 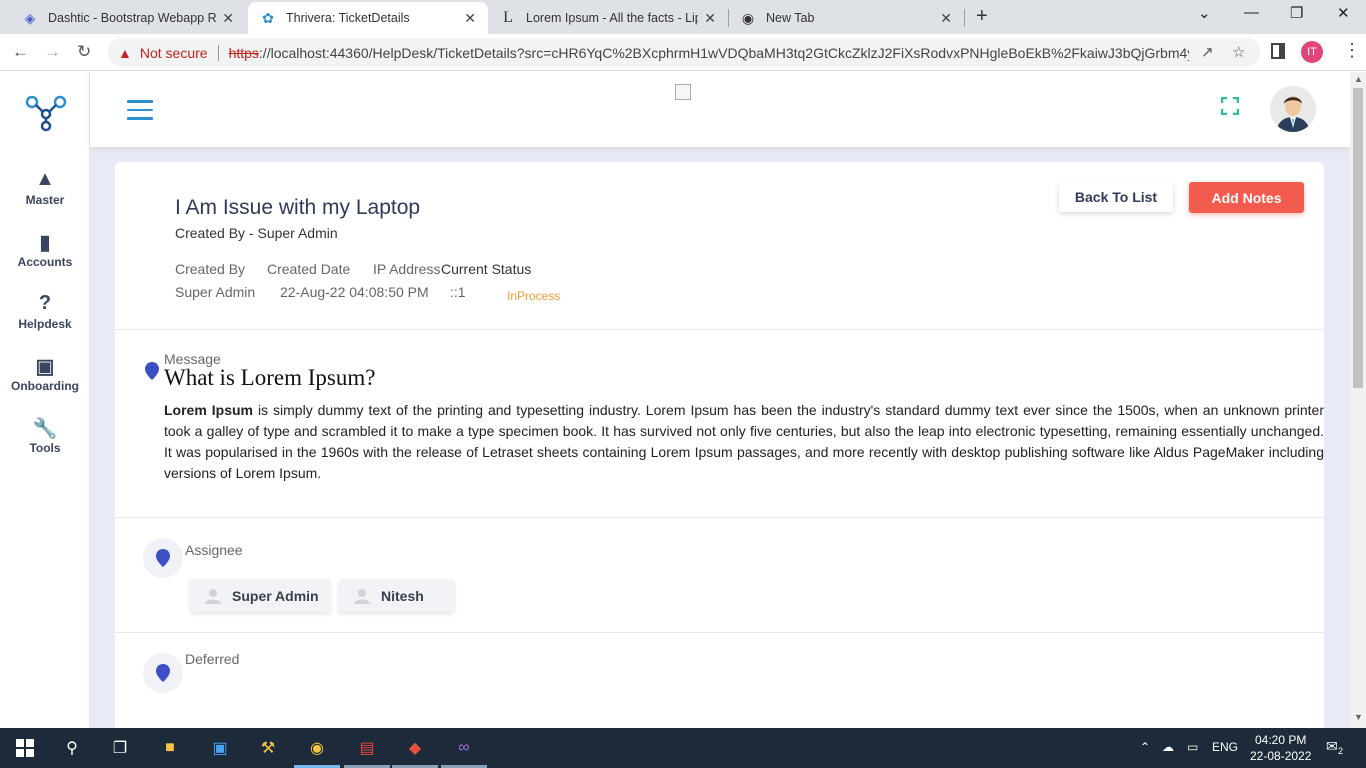 I want to click on back-arrow-icon: ←, so click(x=20, y=52).